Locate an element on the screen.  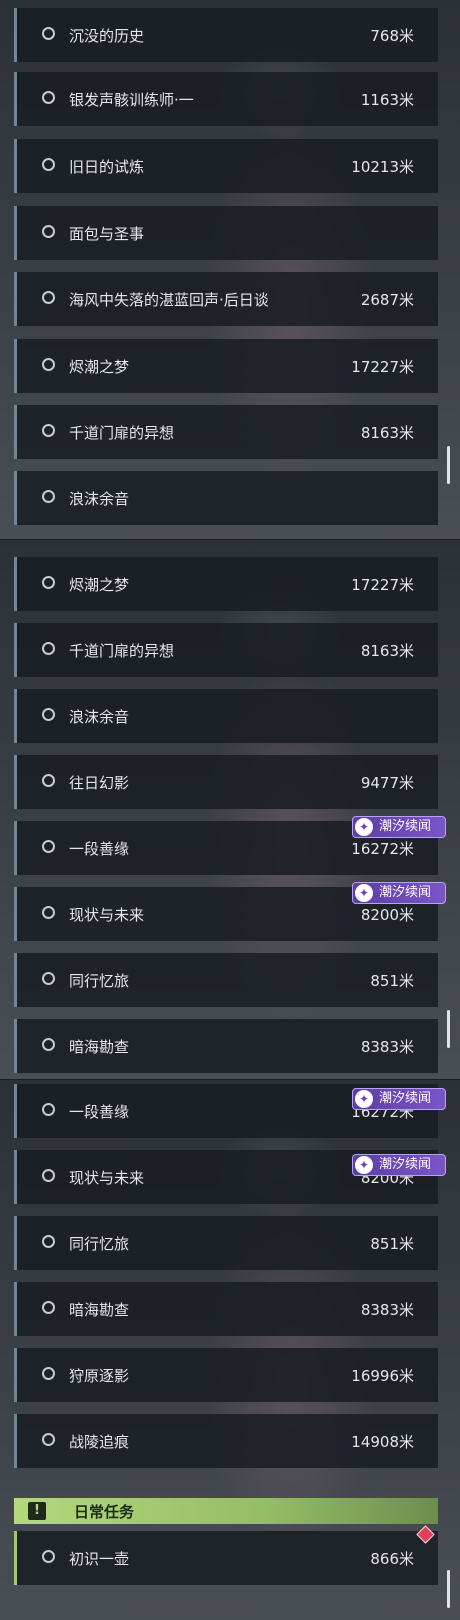
quest-row: 往日幻影 9477米 is located at coordinates (226, 782).